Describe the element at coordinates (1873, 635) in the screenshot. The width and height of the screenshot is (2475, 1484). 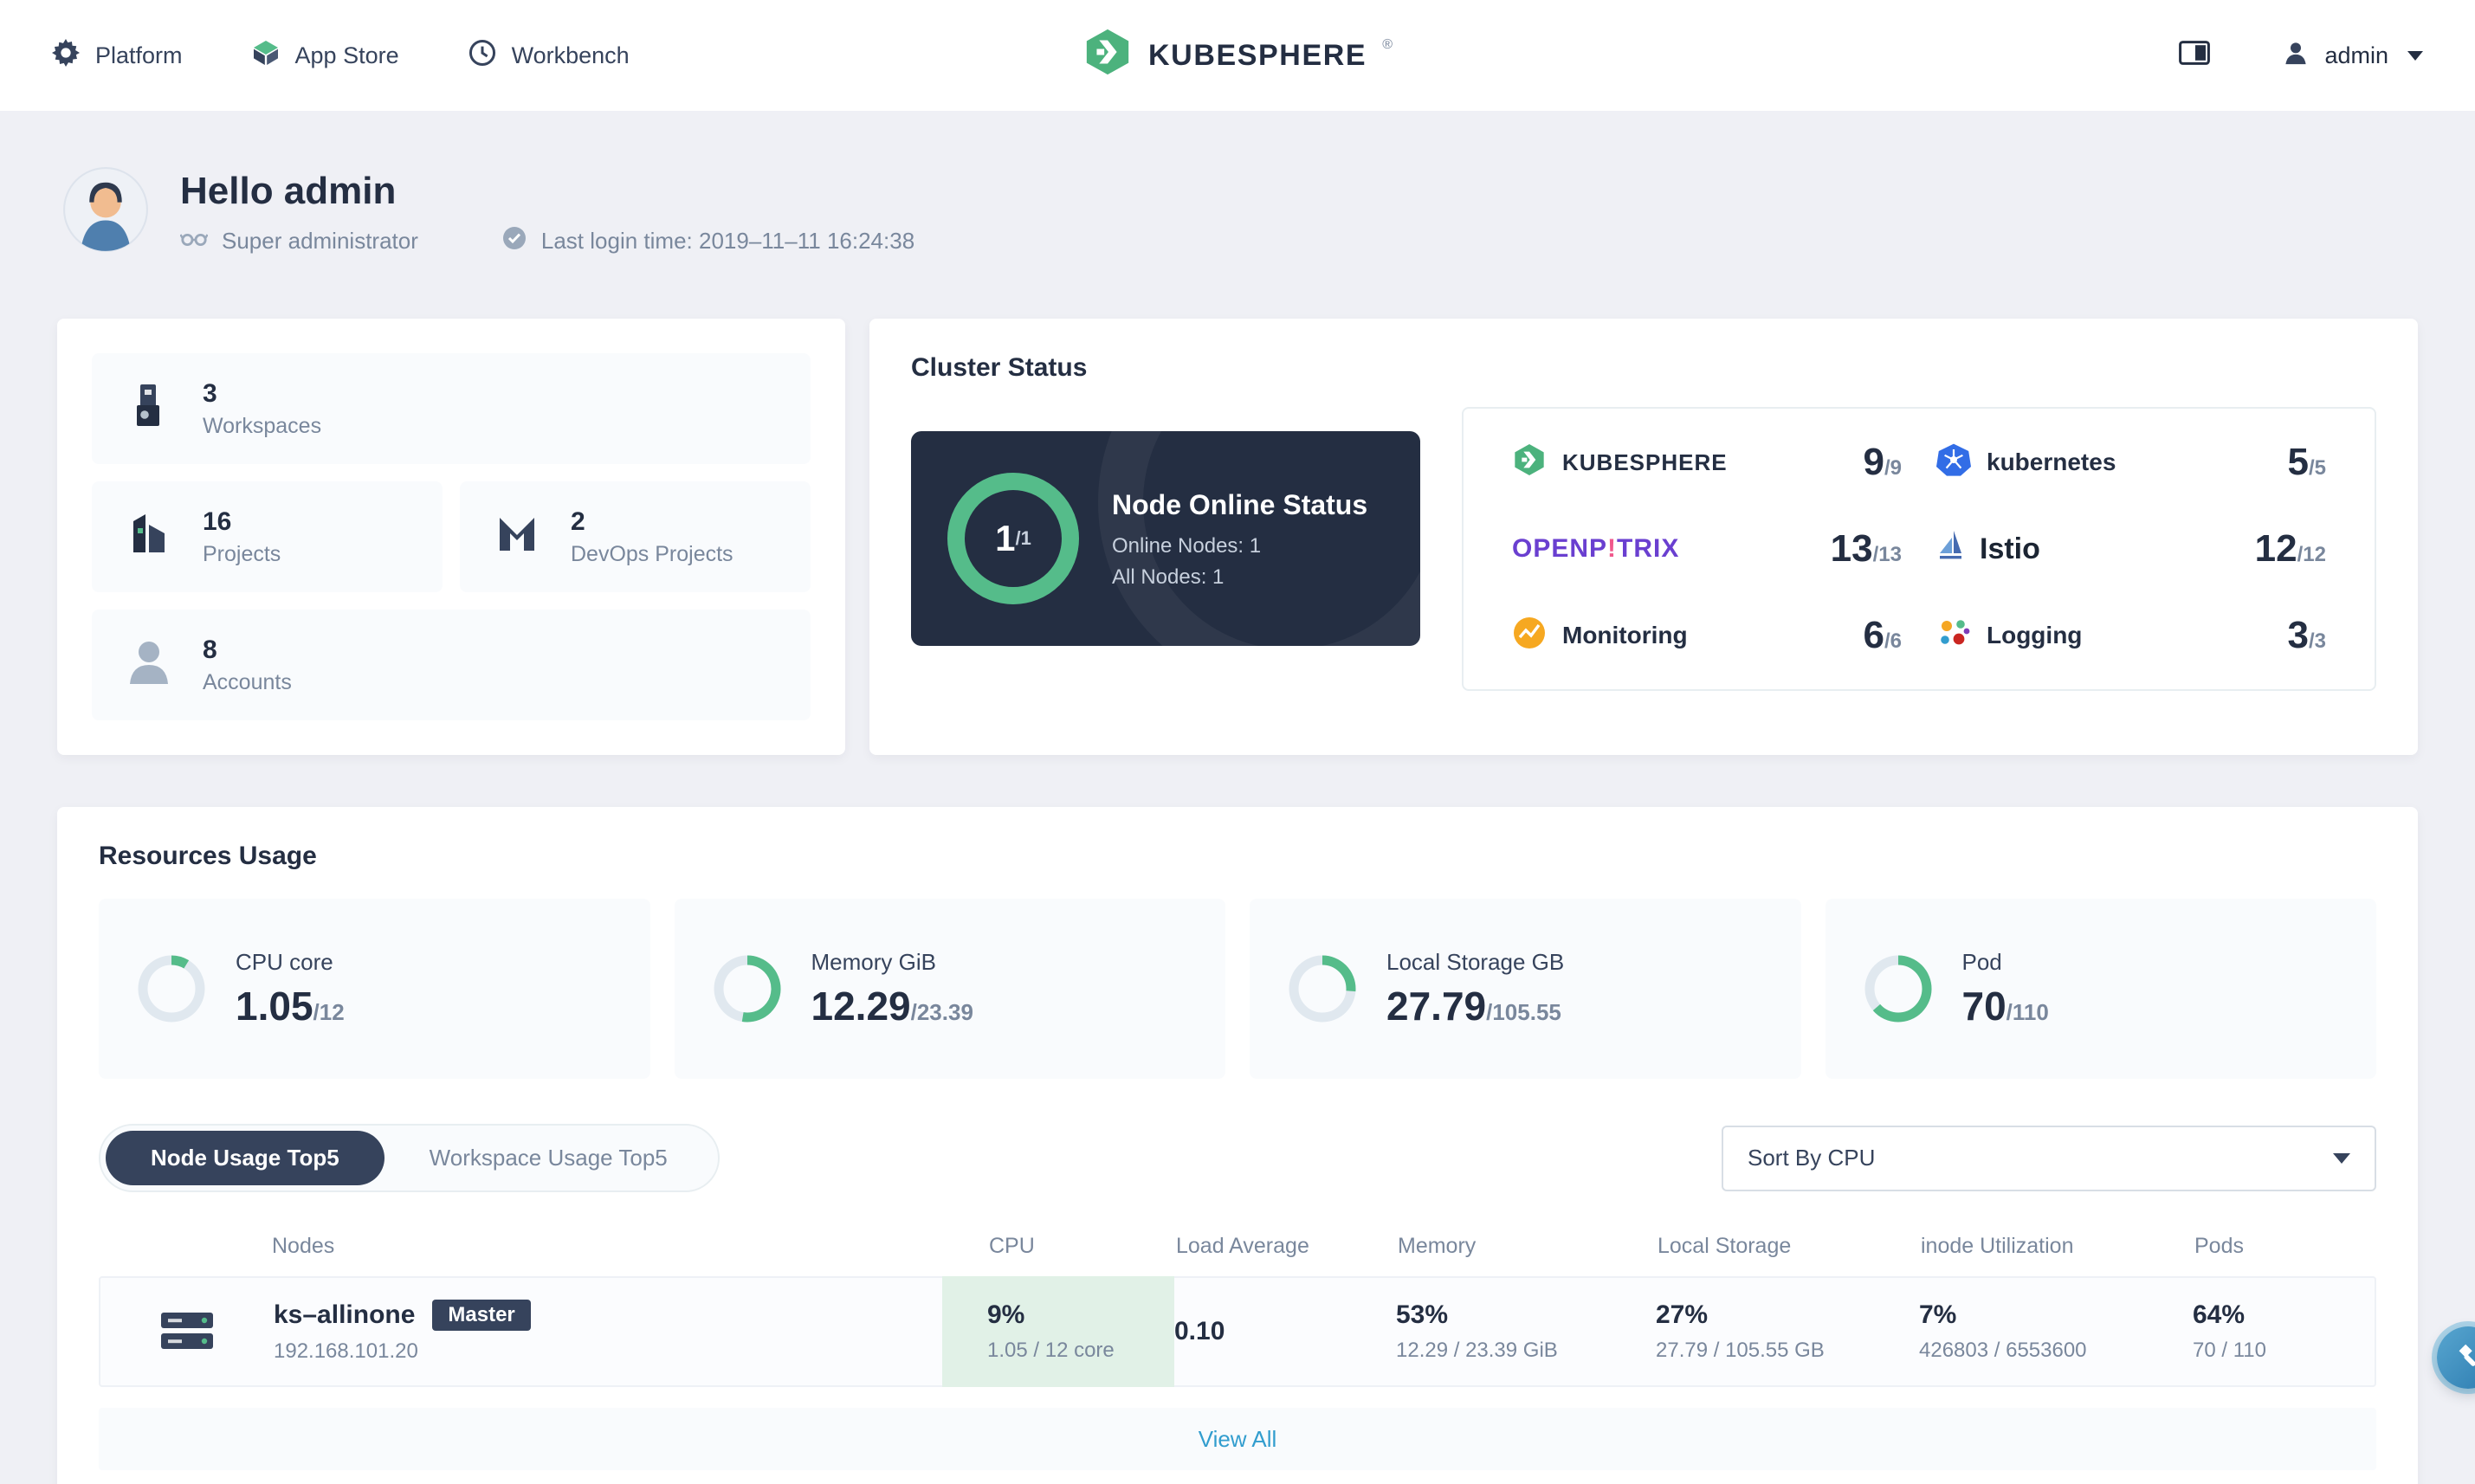
I see `component-count: 6` at that location.